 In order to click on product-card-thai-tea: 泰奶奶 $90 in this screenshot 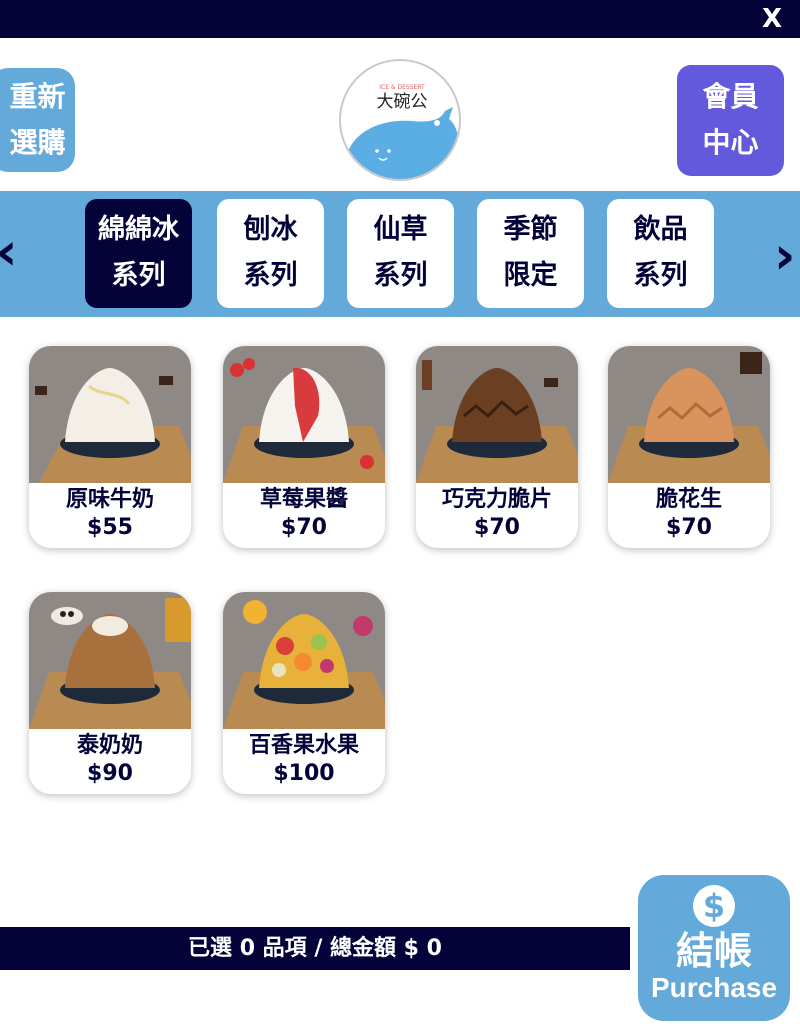, I will do `click(110, 693)`.